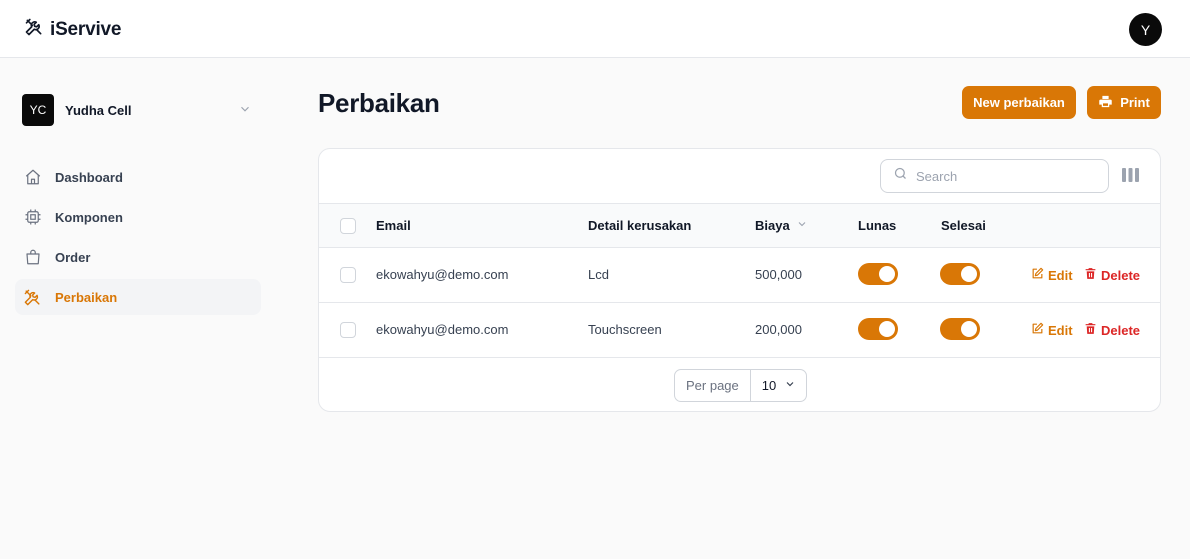  I want to click on sidebar-item-label: Perbaikan, so click(86, 297).